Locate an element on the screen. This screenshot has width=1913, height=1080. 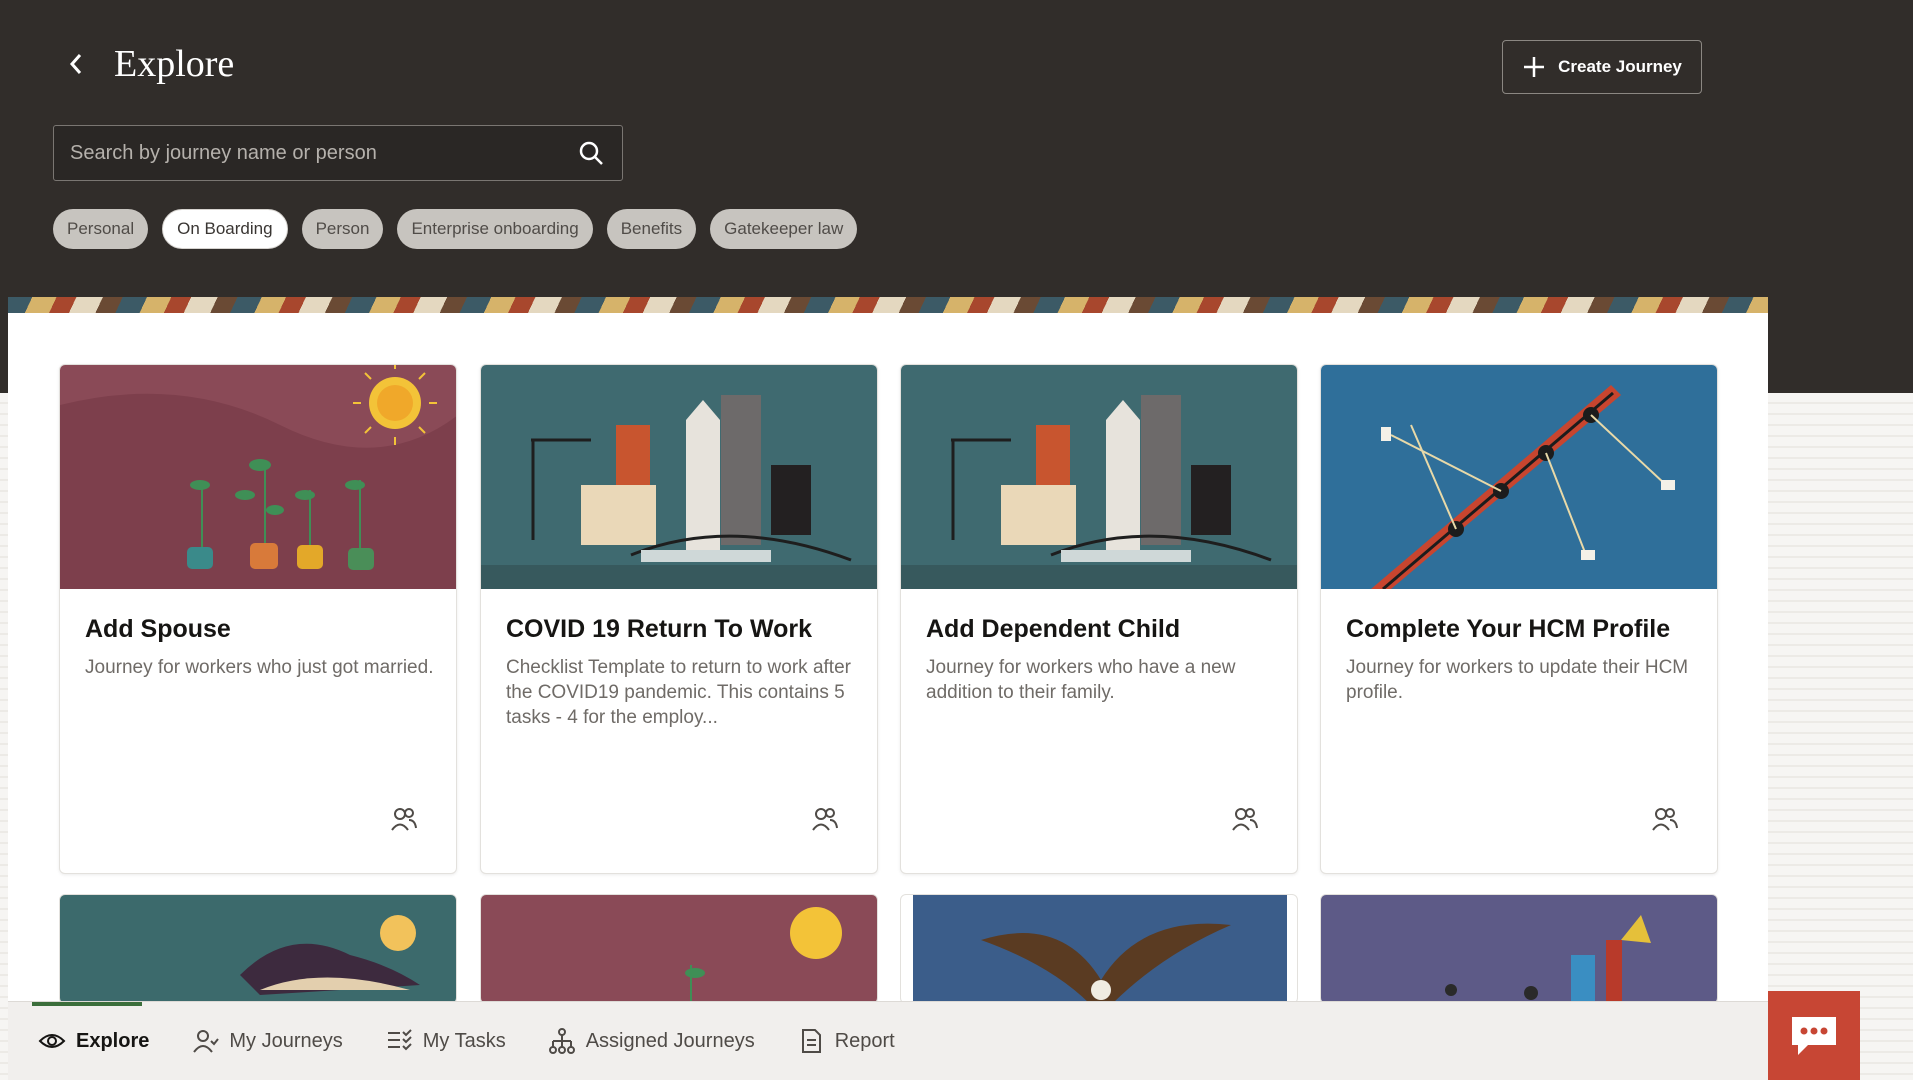
nav-my-journeys-label: My Journeys is located at coordinates (286, 1040).